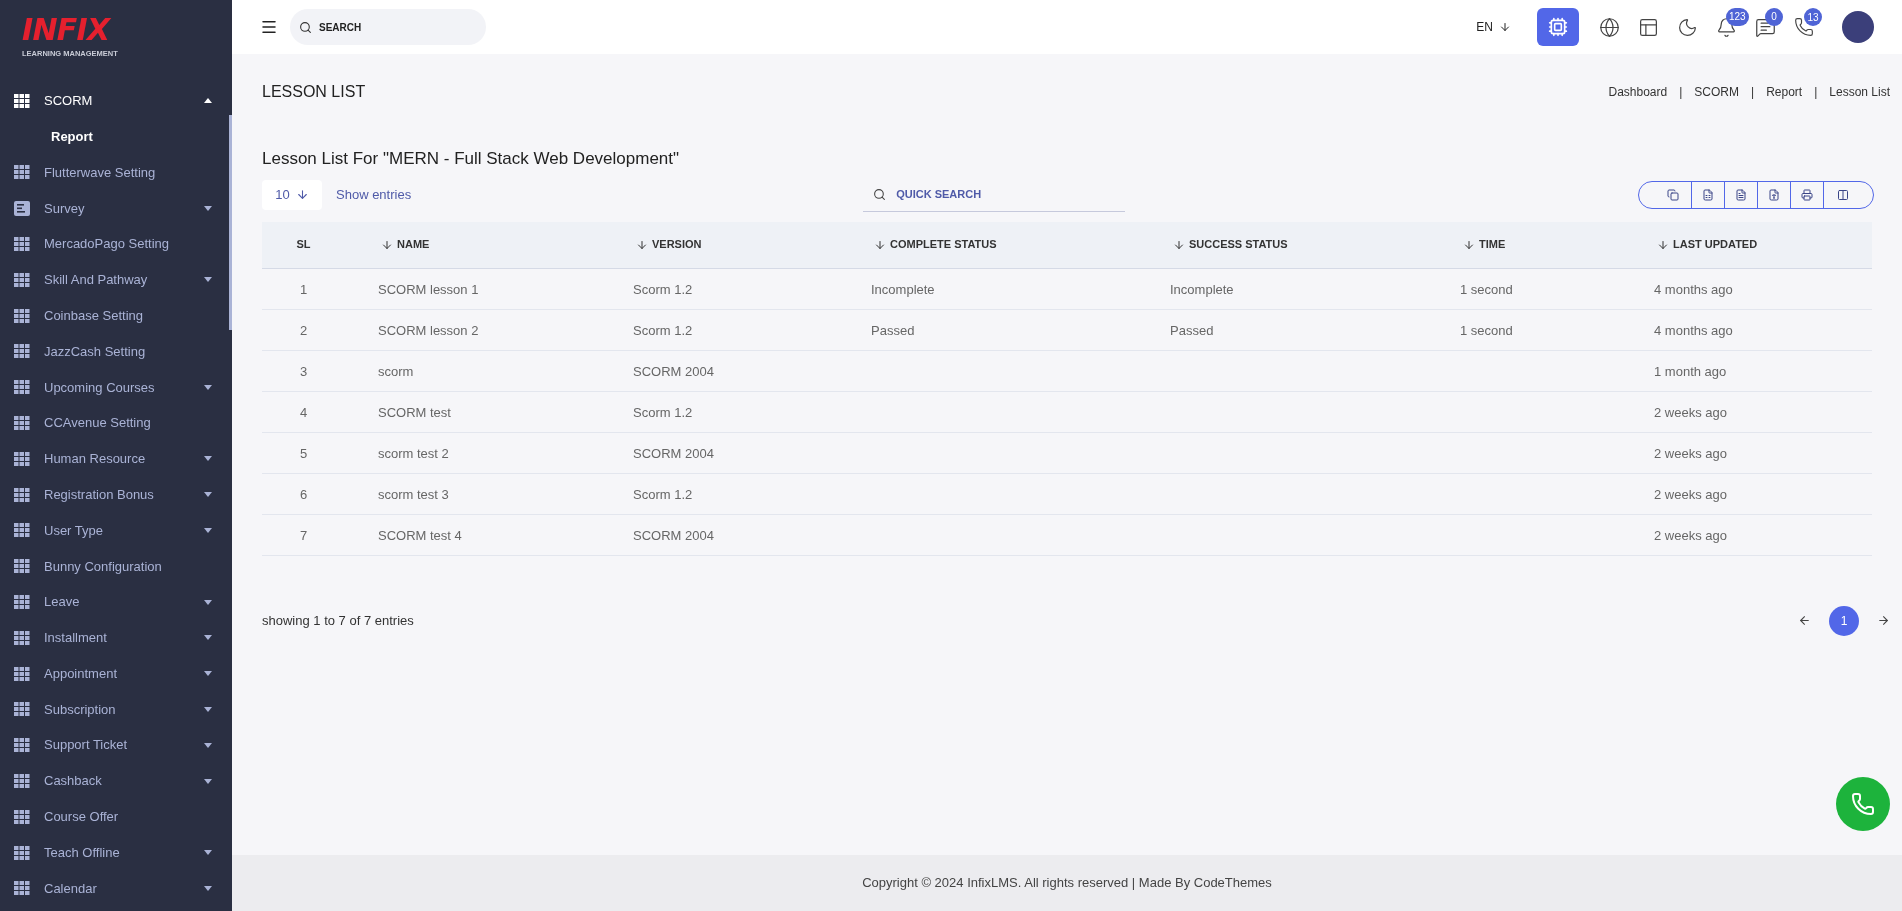  I want to click on ai-button, so click(1558, 27).